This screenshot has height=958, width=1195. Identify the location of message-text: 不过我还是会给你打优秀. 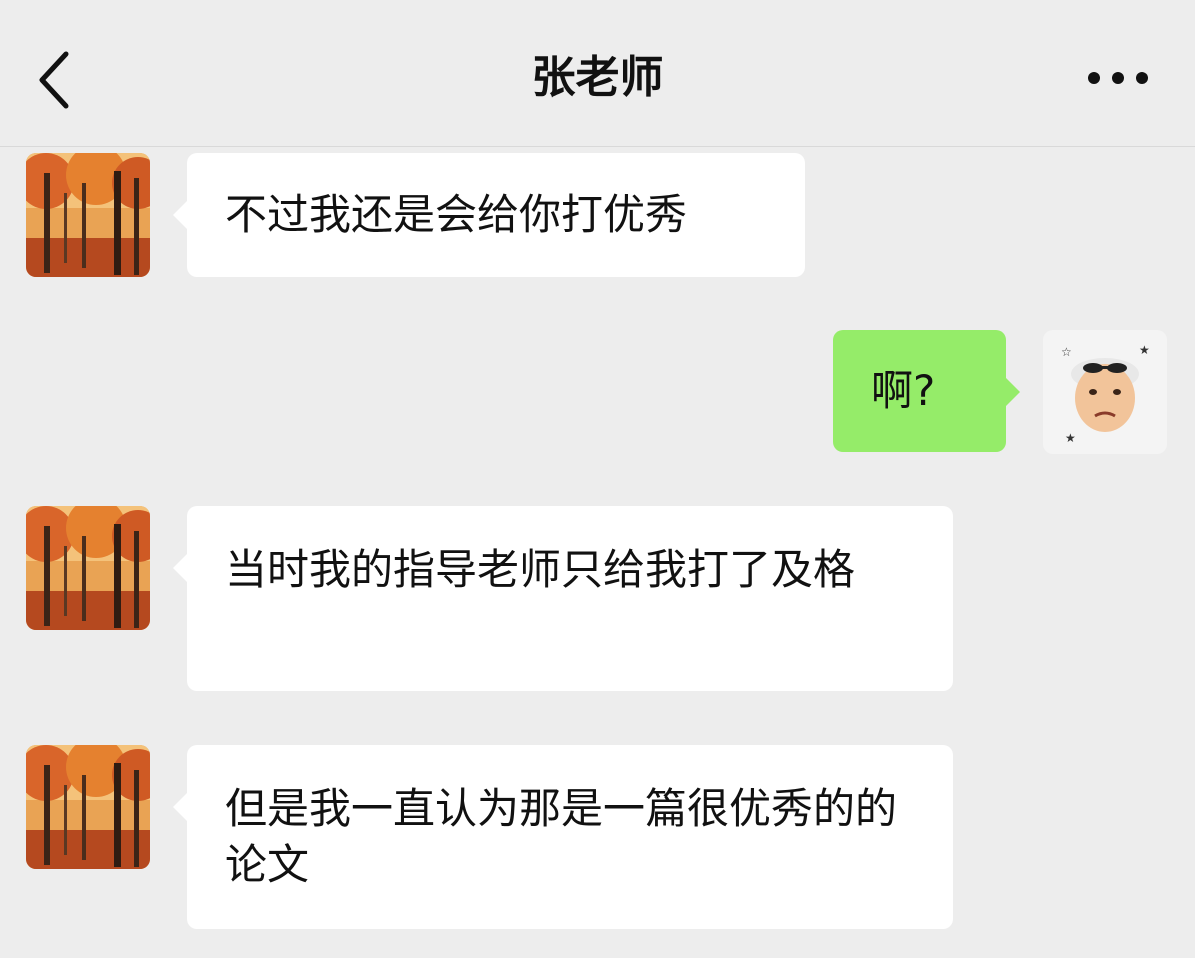
(456, 214).